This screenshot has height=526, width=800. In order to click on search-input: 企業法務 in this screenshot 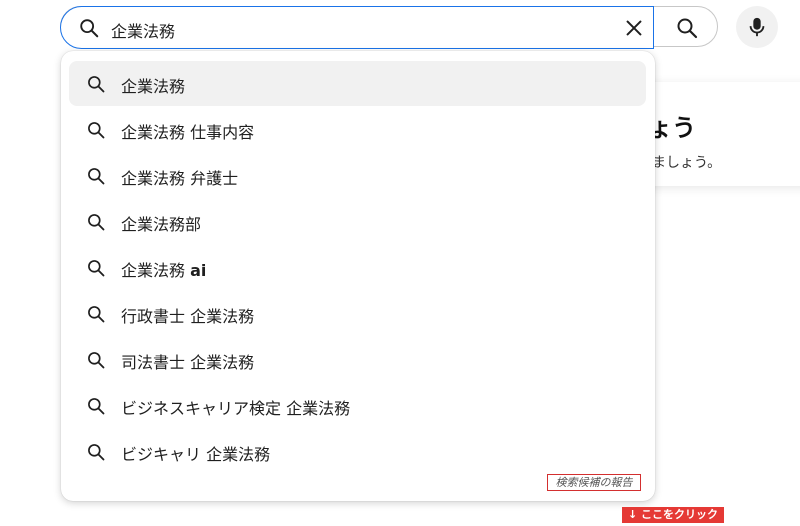, I will do `click(357, 27)`.